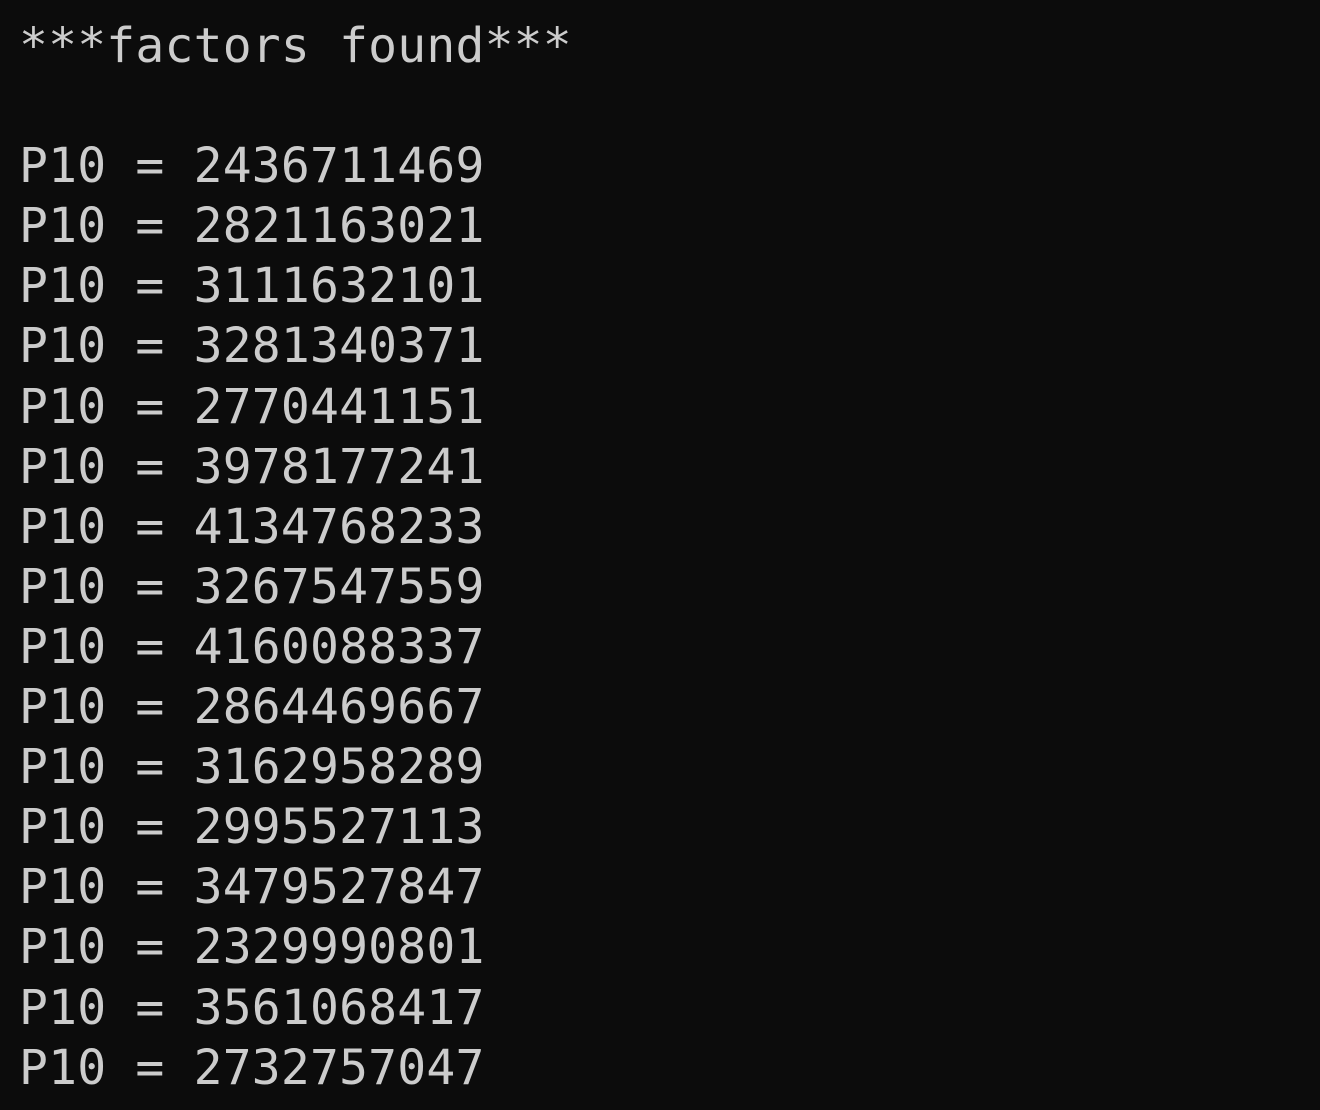 Image resolution: width=1320 pixels, height=1110 pixels. I want to click on output-line: P10 = 2329990801, so click(252, 947).